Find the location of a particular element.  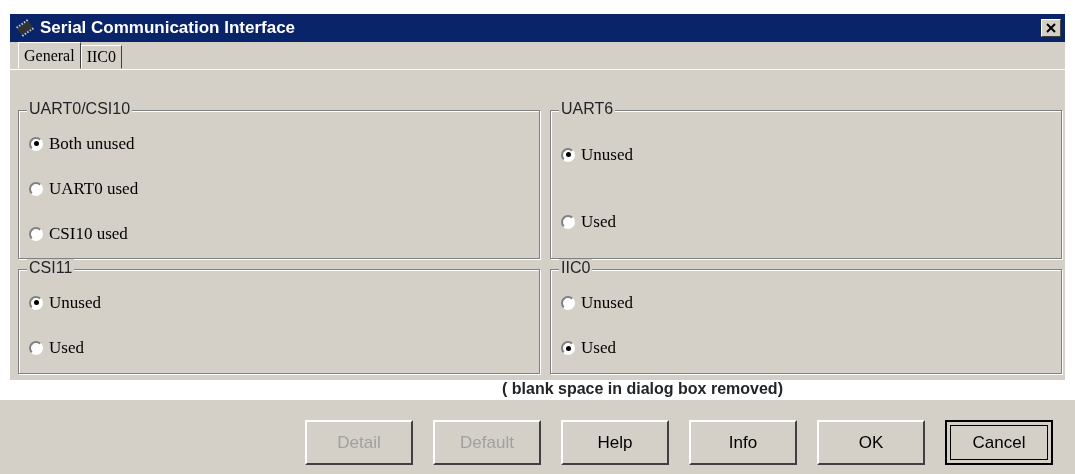

note-text: ( blank space in dialog box removed) is located at coordinates (642, 389).